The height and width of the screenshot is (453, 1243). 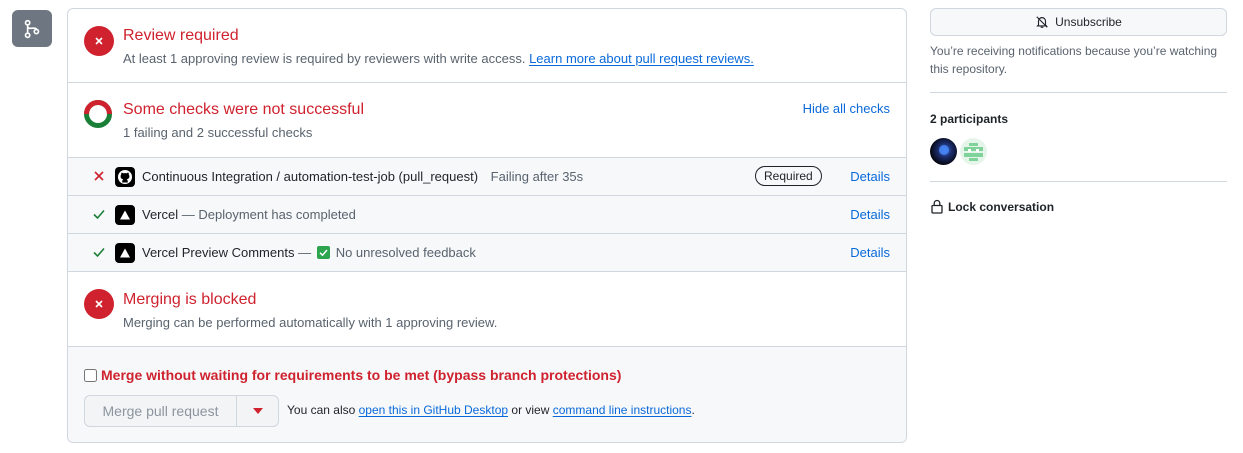 I want to click on learn-more-reviews-link: Learn more about pull request reviews., so click(x=641, y=58).